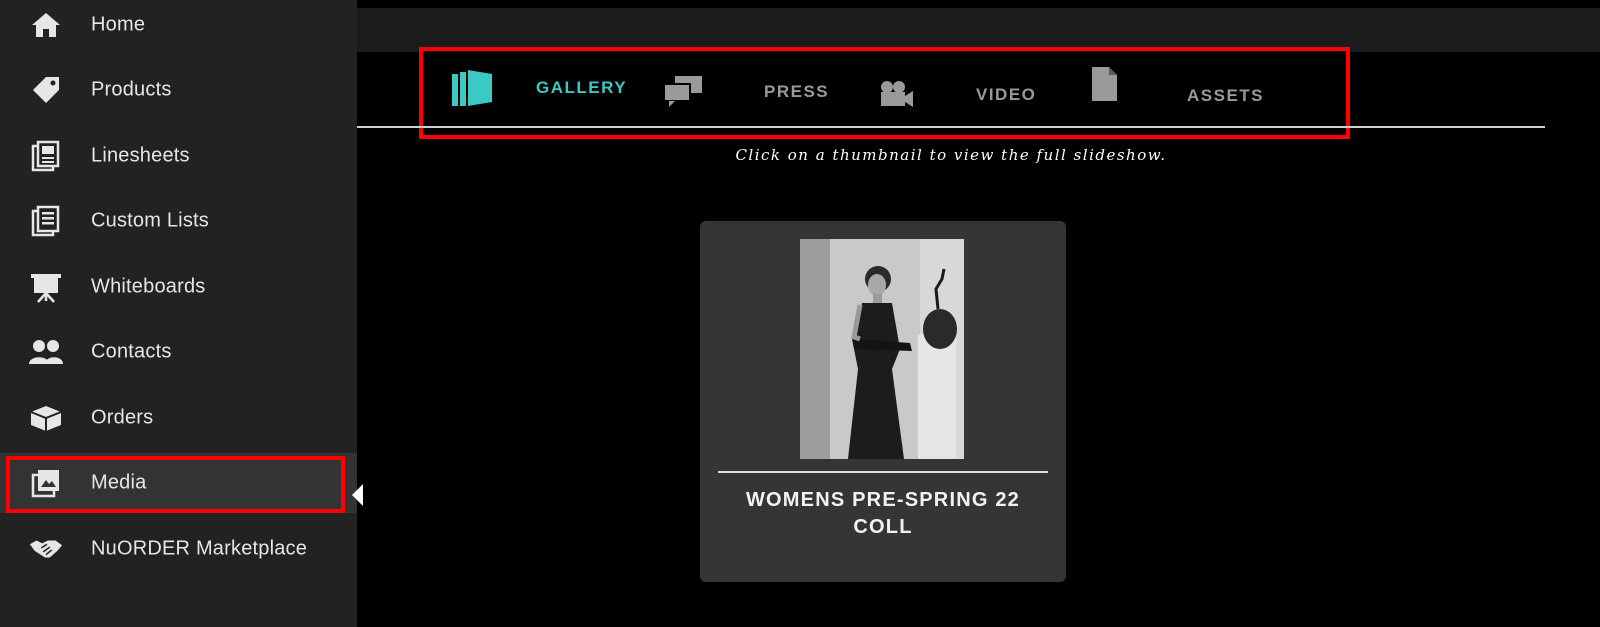 The height and width of the screenshot is (627, 1600). Describe the element at coordinates (897, 95) in the screenshot. I see `video-camera-icon` at that location.